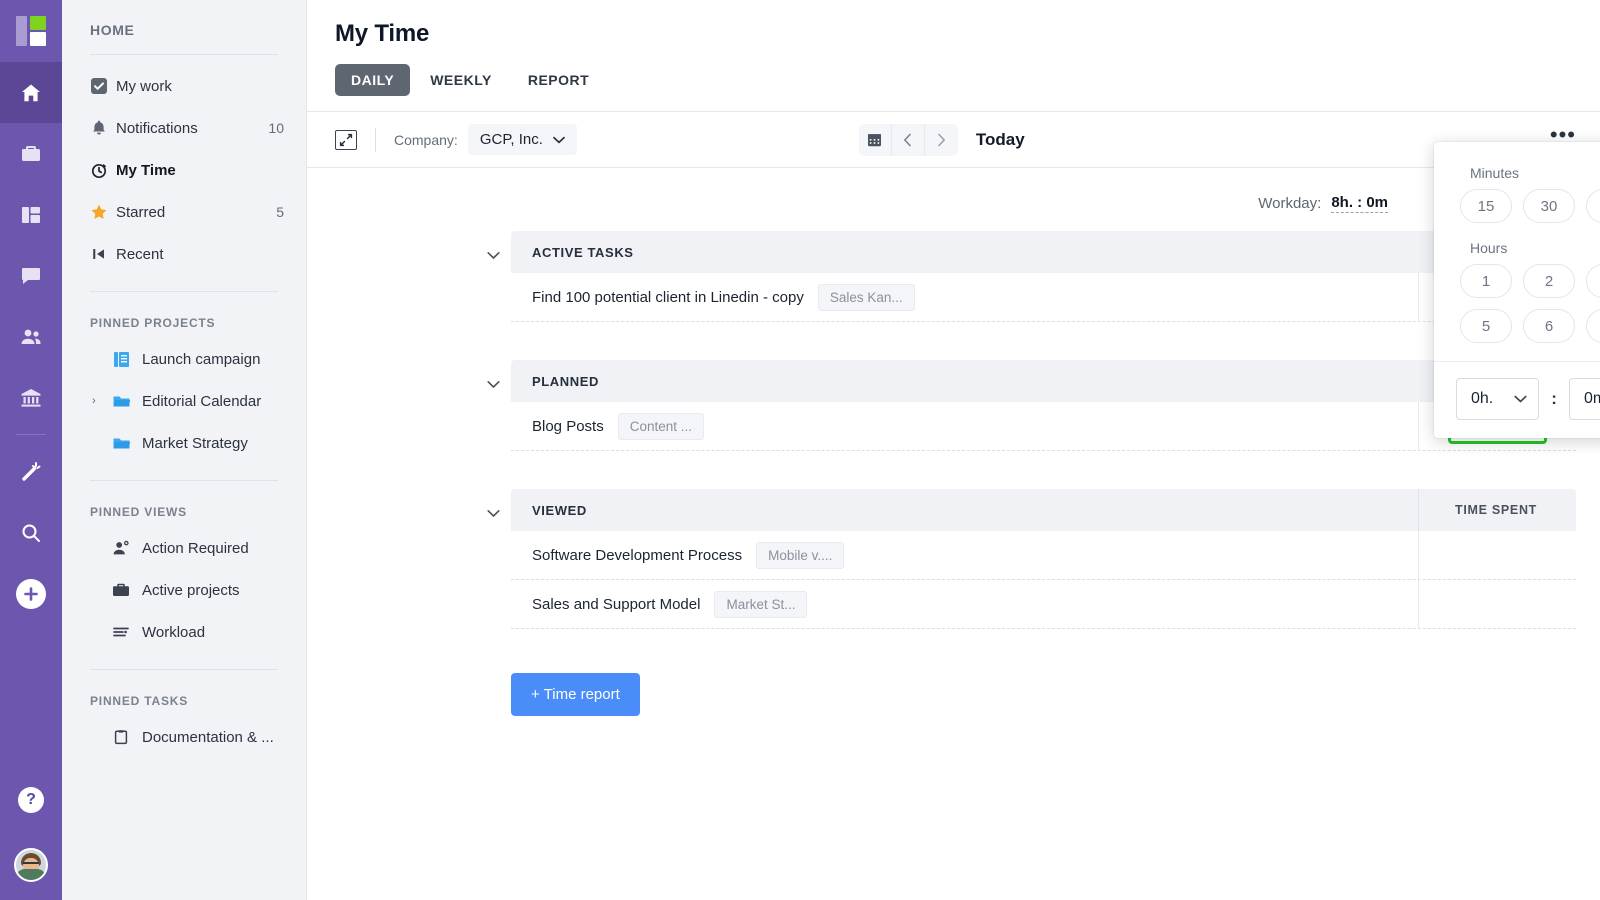 Image resolution: width=1600 pixels, height=900 pixels. I want to click on sidebar-item-active-projects: Active projects, so click(184, 590).